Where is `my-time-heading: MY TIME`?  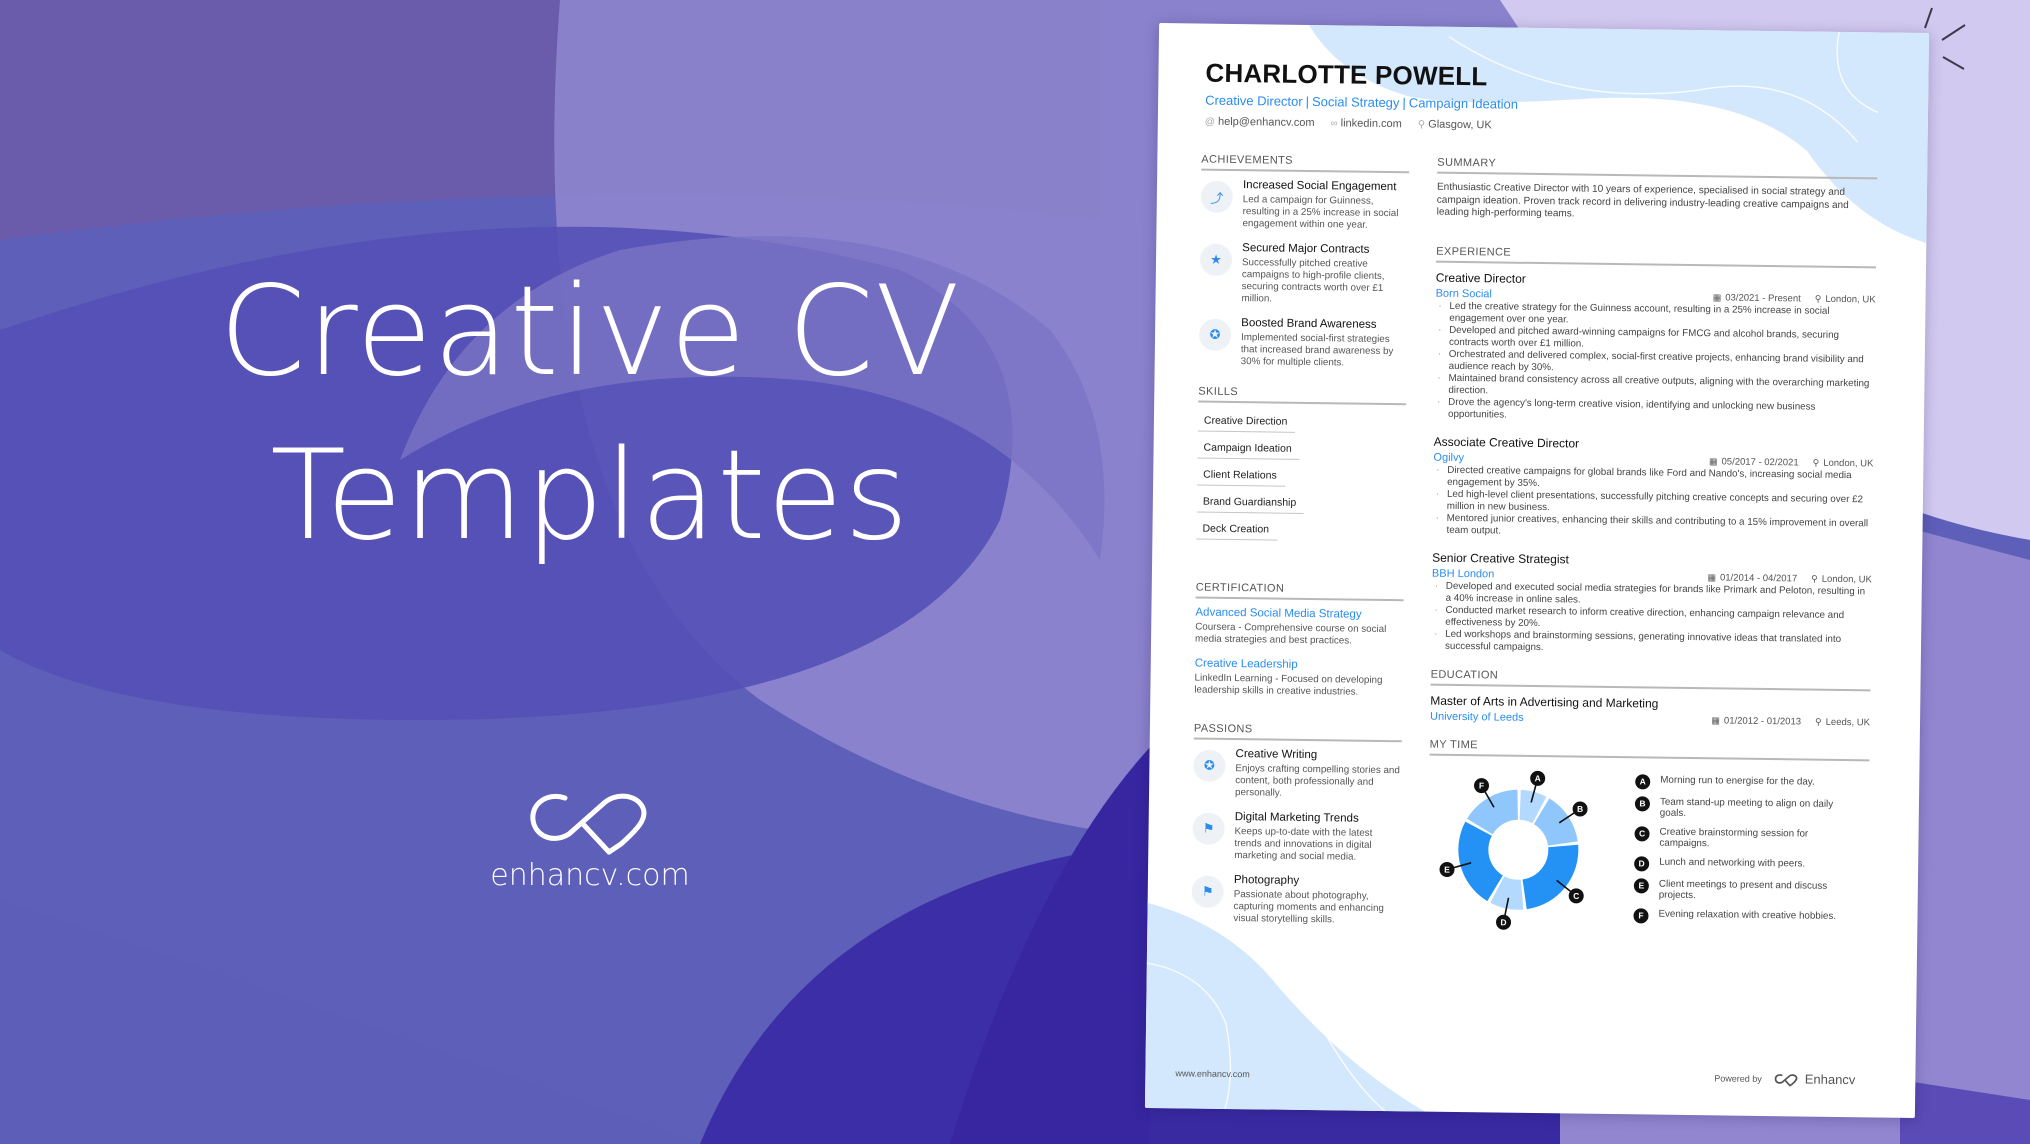
my-time-heading: MY TIME is located at coordinates (1649, 749).